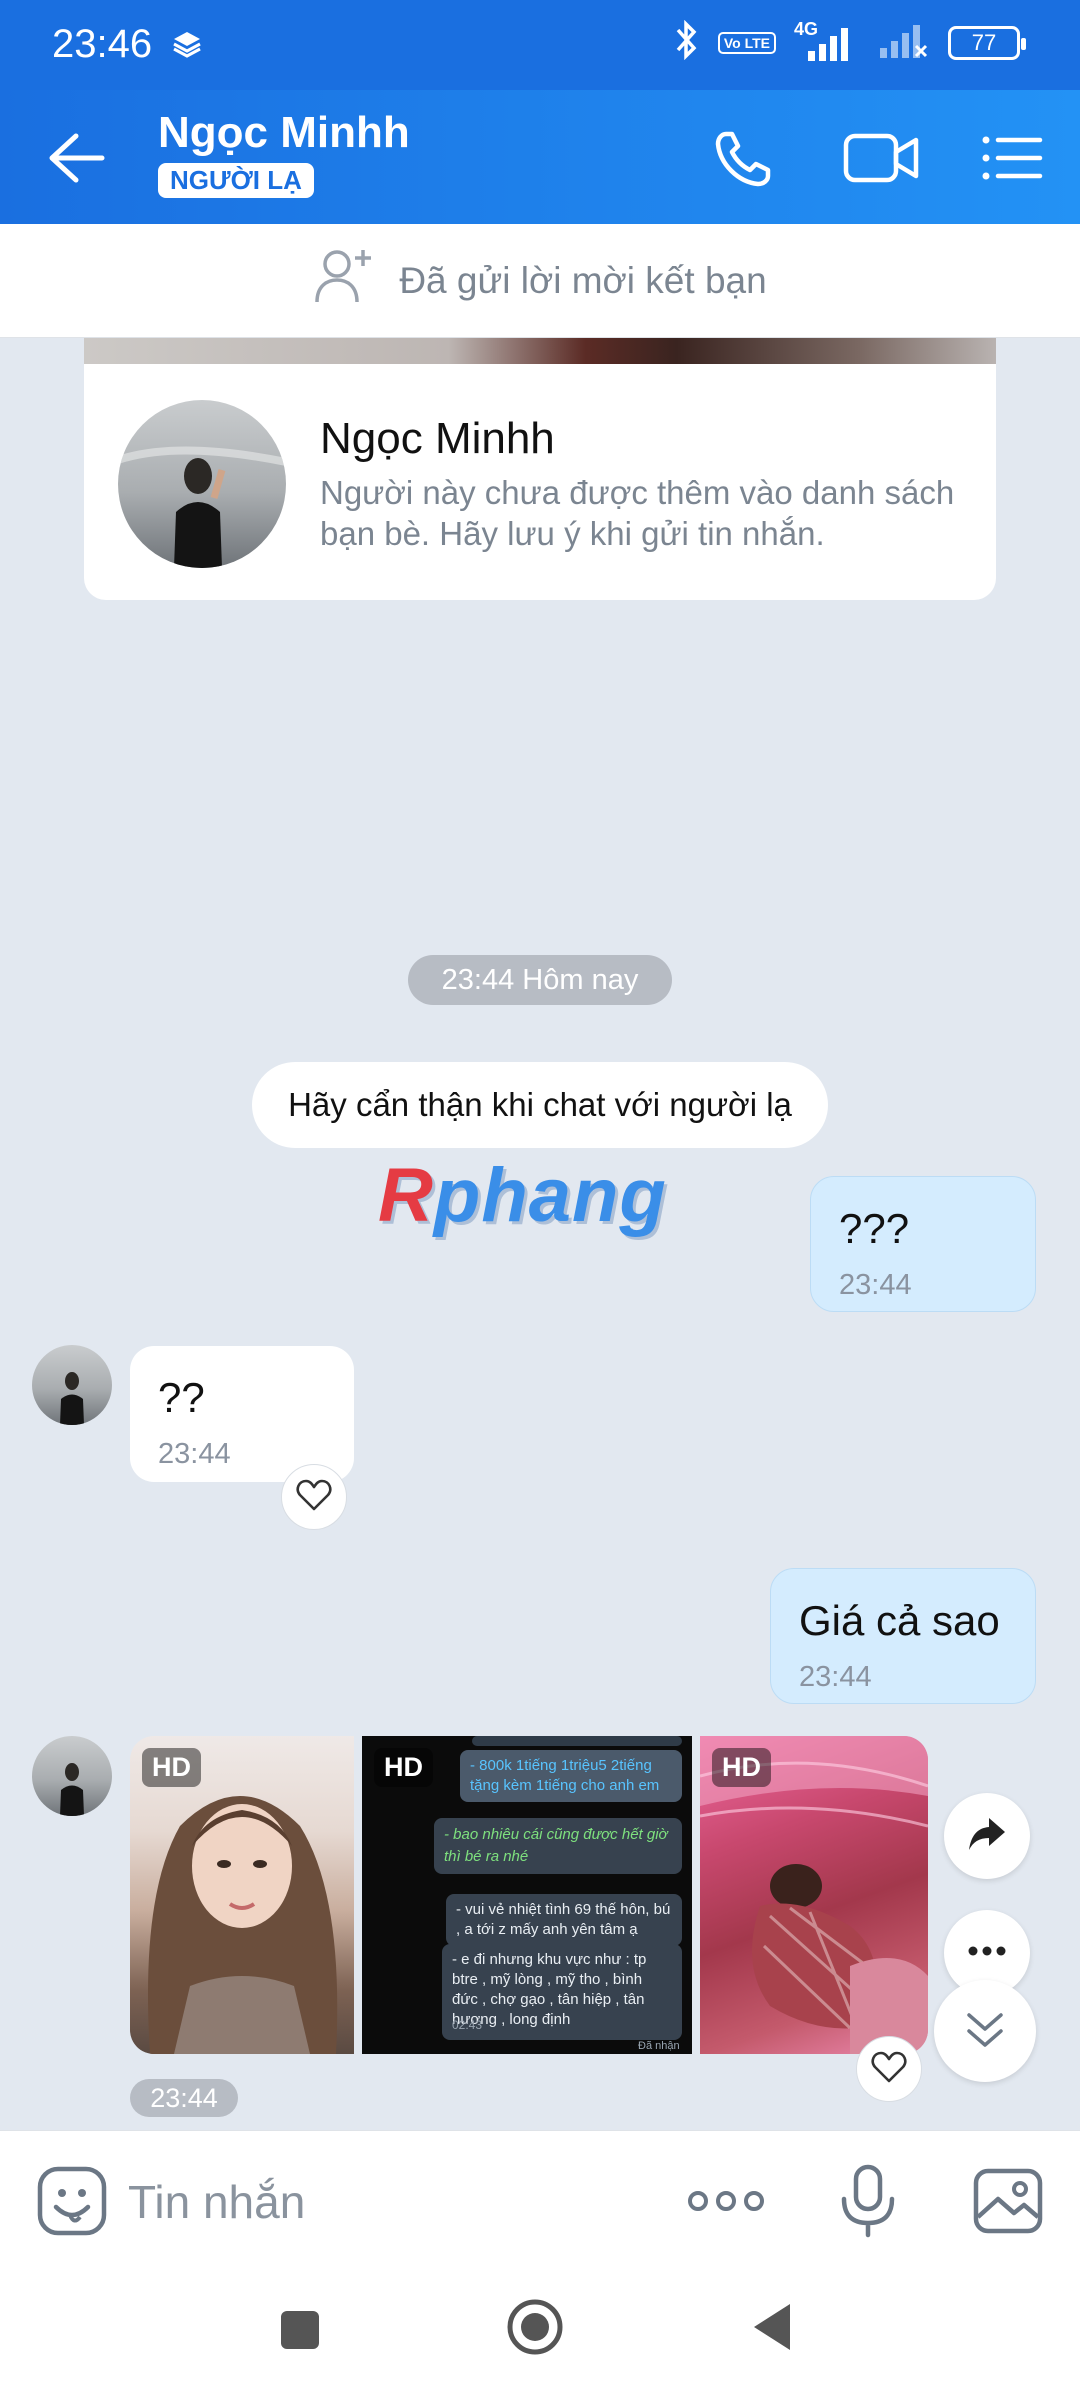  I want to click on screenshot-chat-top, so click(577, 1741).